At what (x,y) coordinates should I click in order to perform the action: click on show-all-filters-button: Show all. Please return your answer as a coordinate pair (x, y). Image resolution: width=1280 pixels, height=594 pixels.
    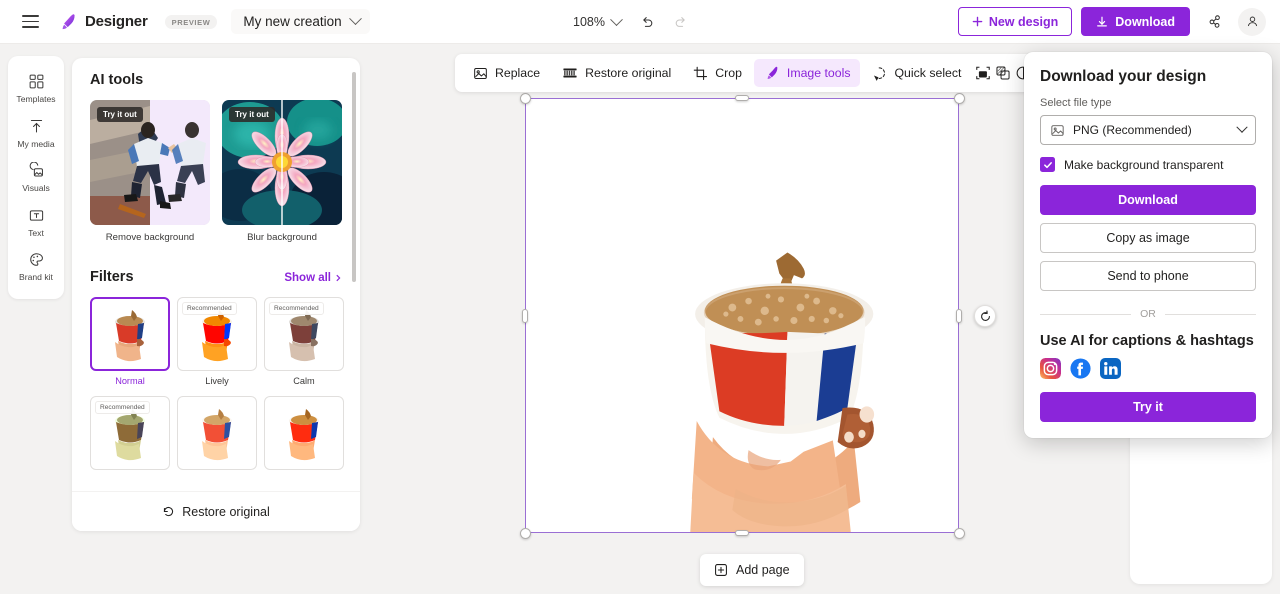
    Looking at the image, I should click on (313, 278).